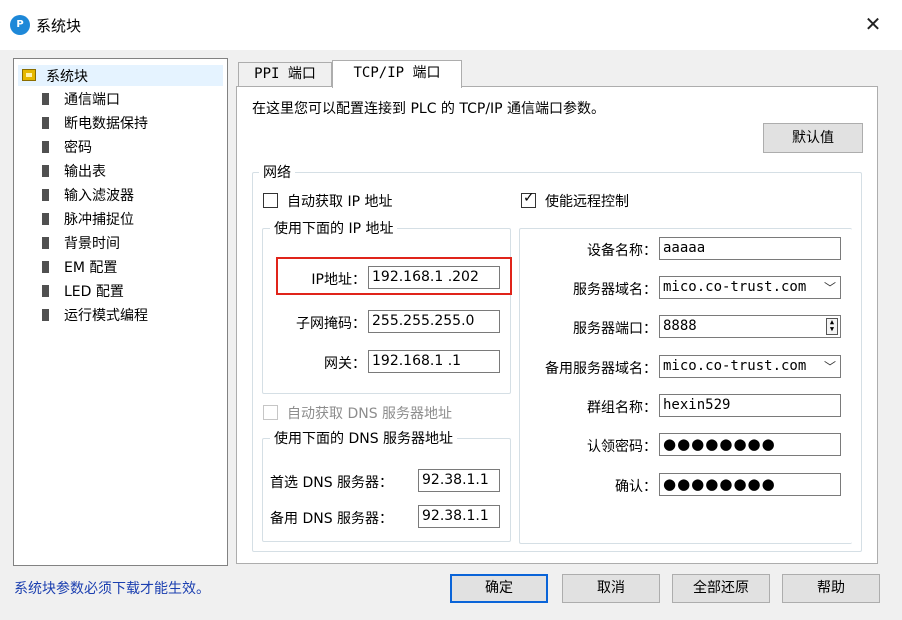 The image size is (902, 620). I want to click on cancel-button: 取消, so click(611, 588).